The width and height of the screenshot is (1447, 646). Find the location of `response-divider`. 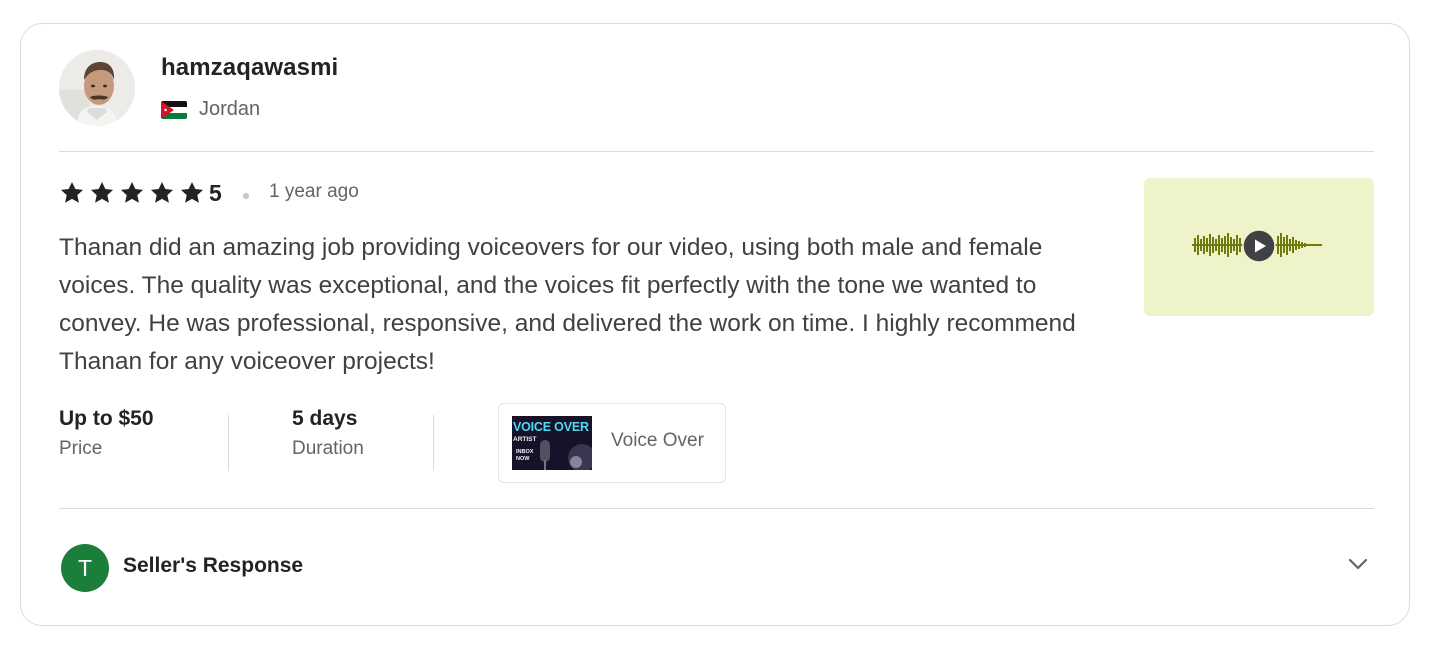

response-divider is located at coordinates (716, 508).